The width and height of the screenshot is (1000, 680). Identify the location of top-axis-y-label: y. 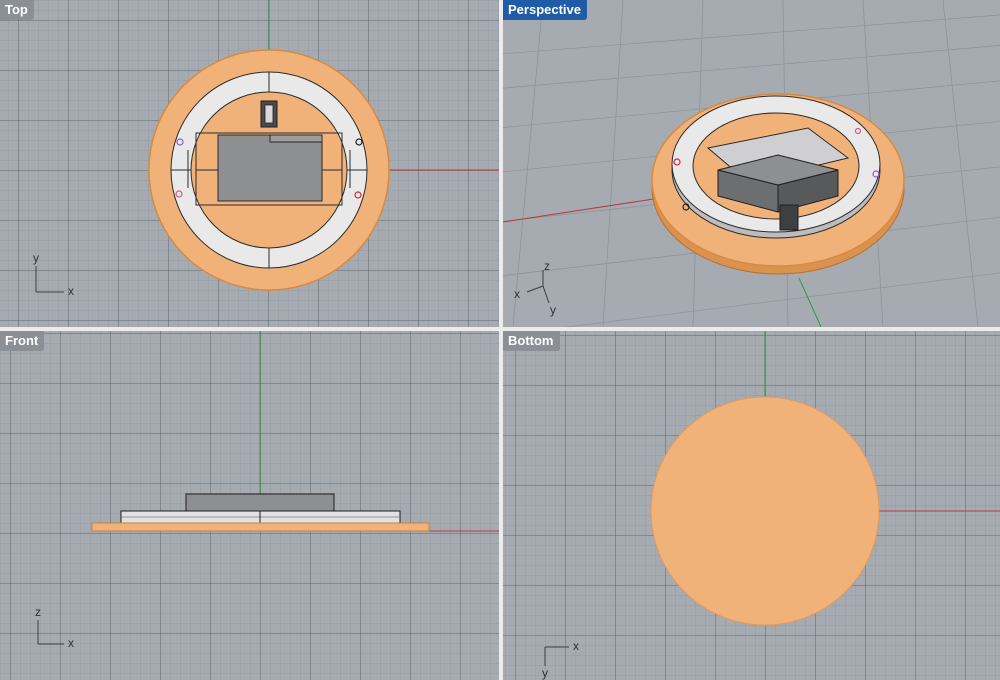
(36, 258).